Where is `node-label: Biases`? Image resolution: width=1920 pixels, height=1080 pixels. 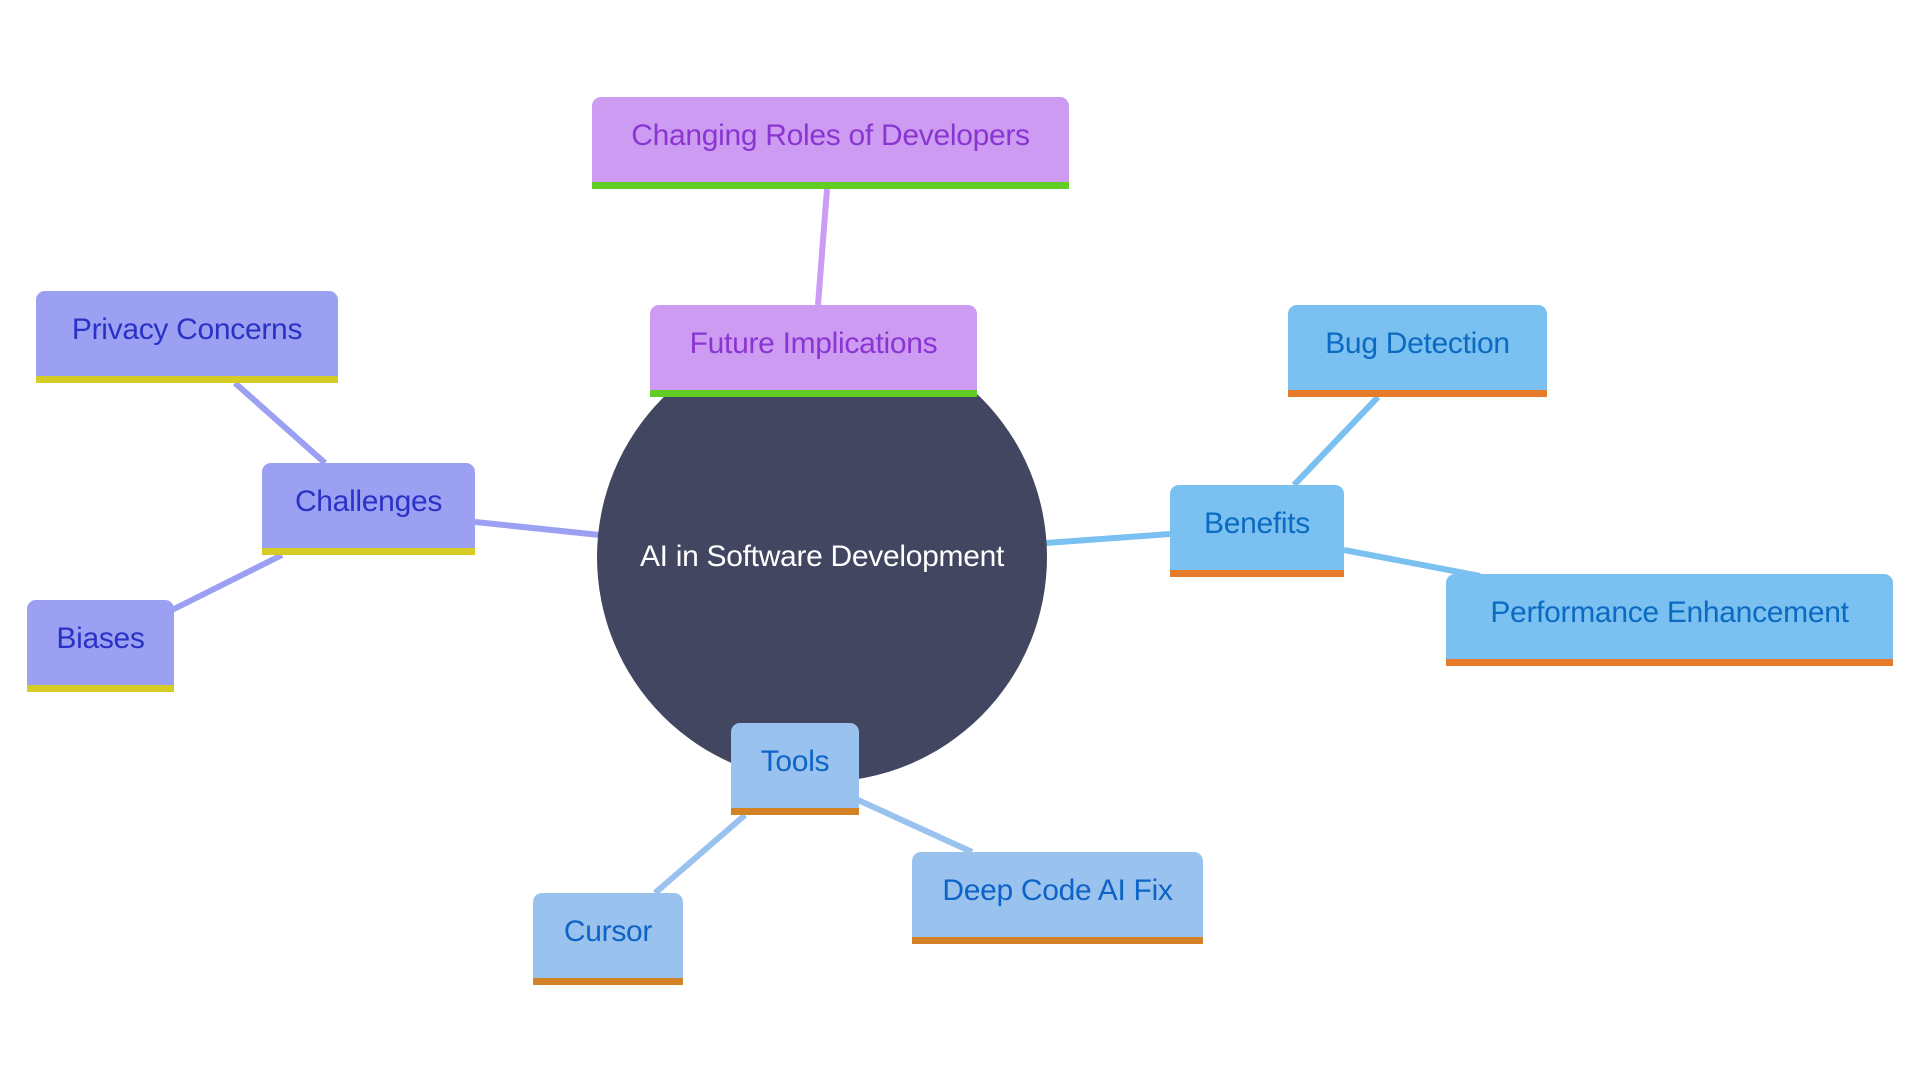
node-label: Biases is located at coordinates (100, 638).